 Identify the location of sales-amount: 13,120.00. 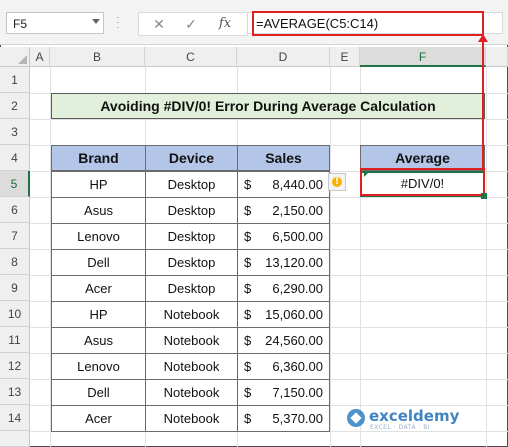
(294, 262).